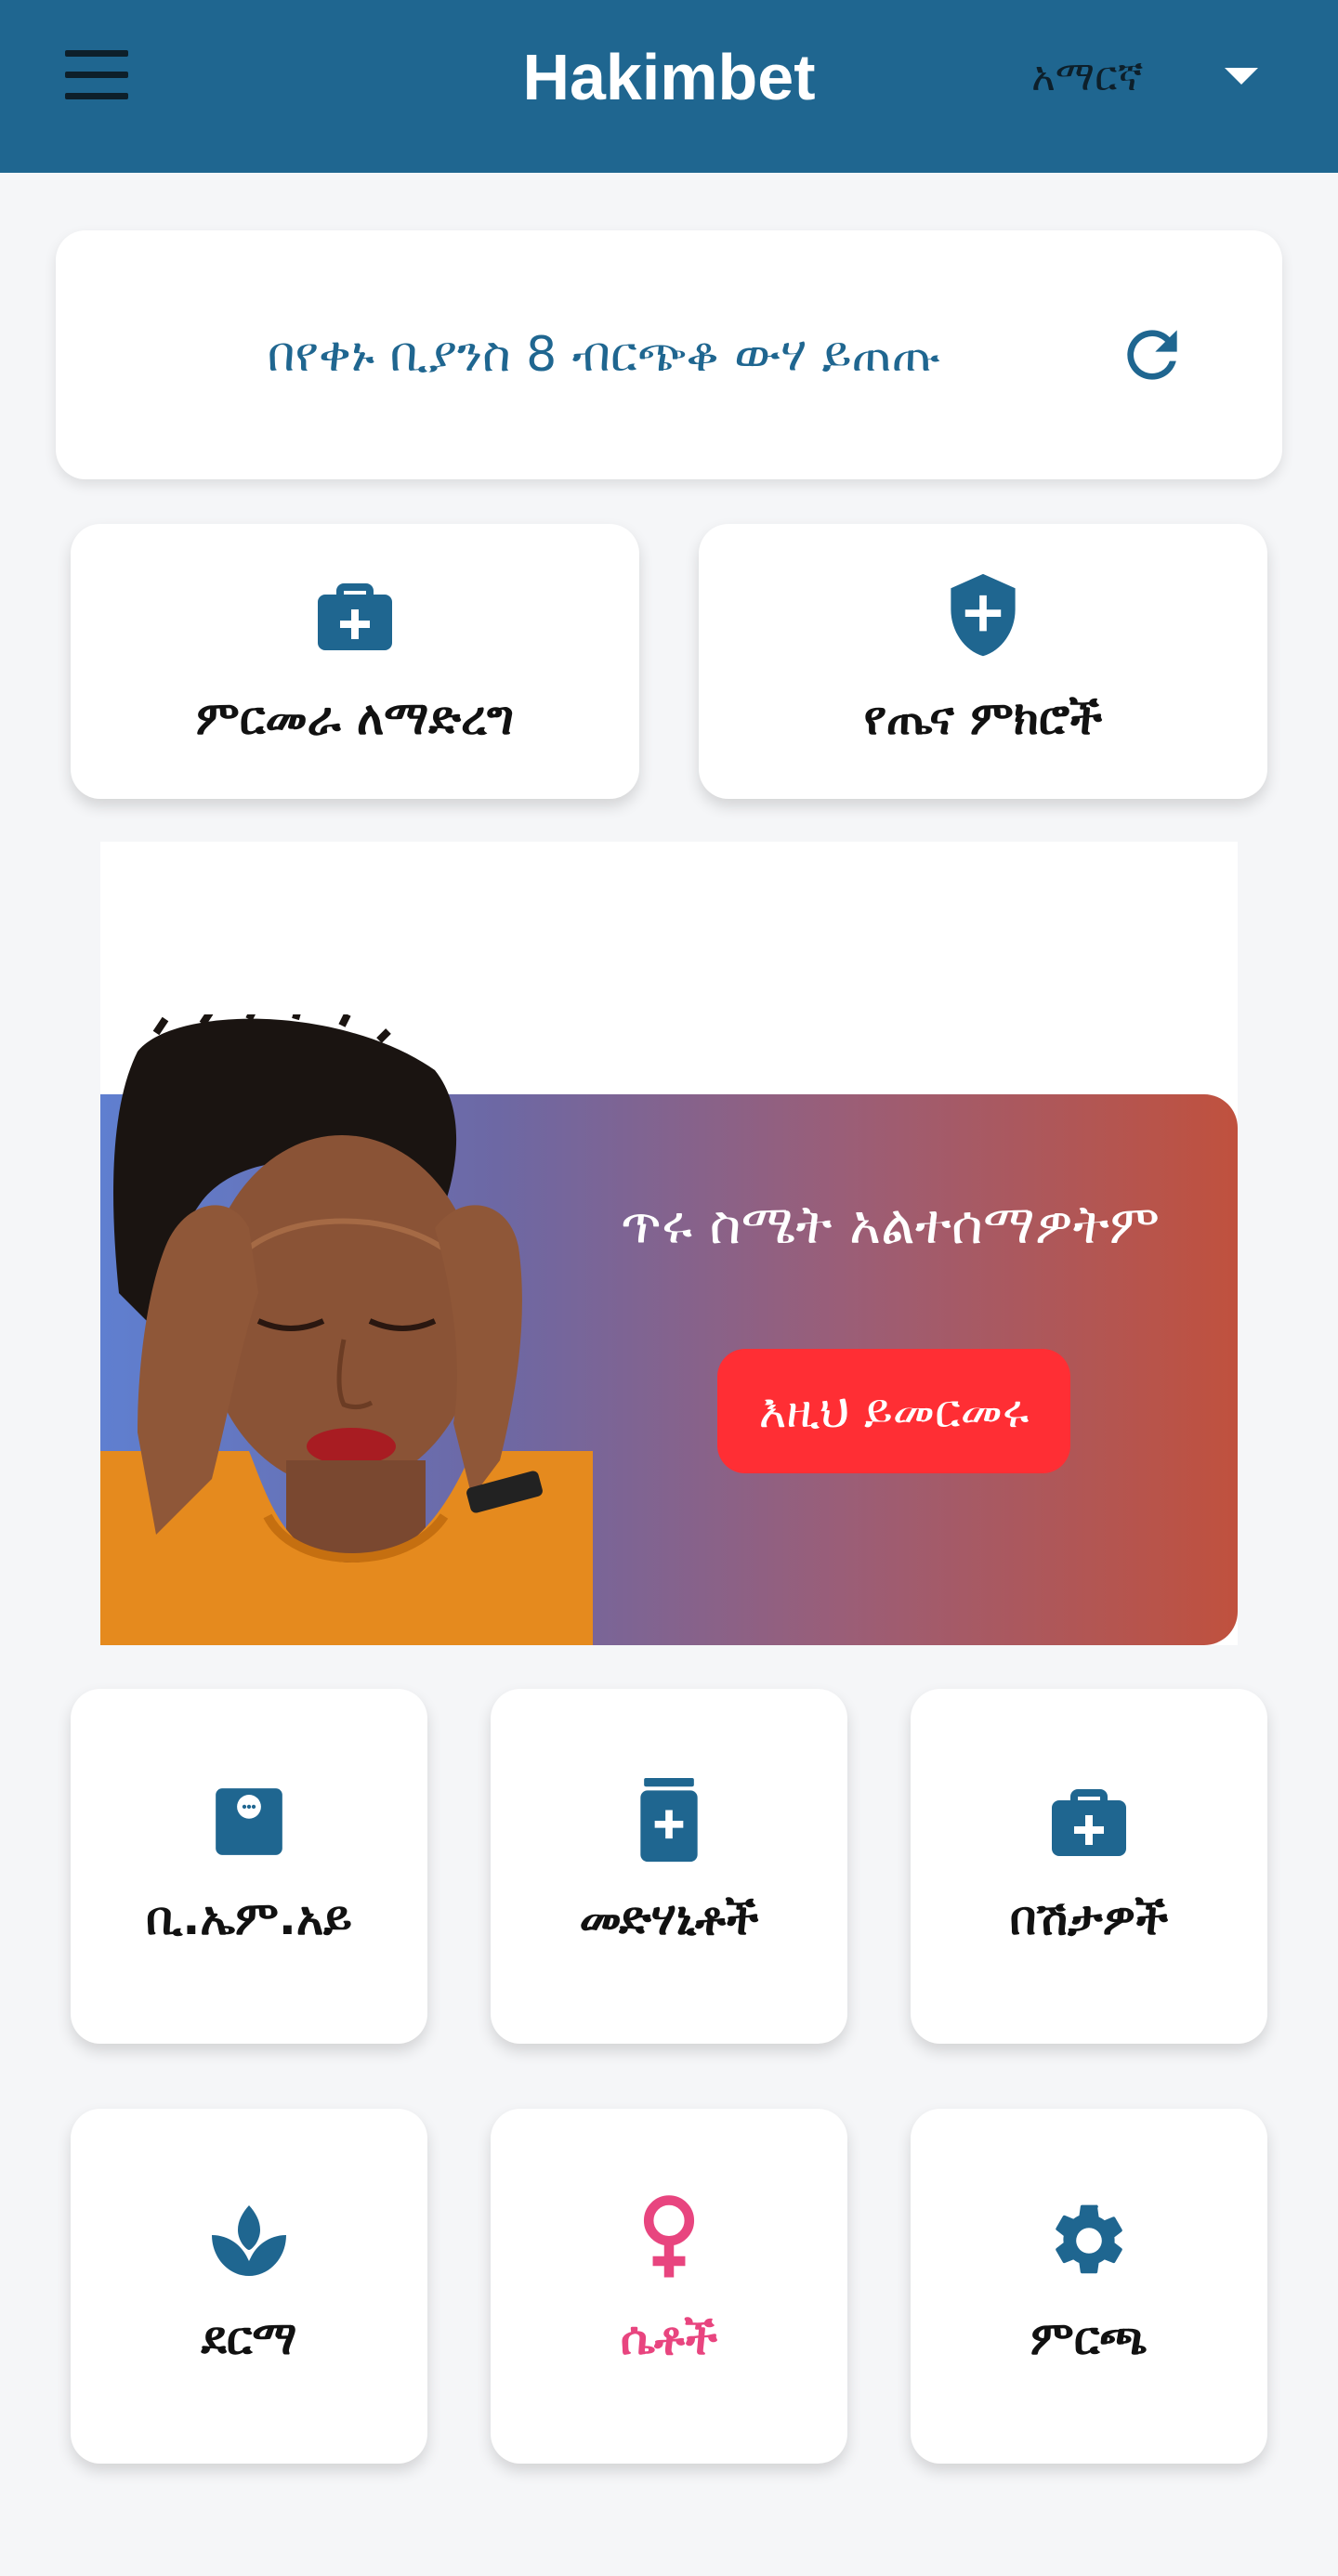  Describe the element at coordinates (669, 2236) in the screenshot. I see `female-icon` at that location.